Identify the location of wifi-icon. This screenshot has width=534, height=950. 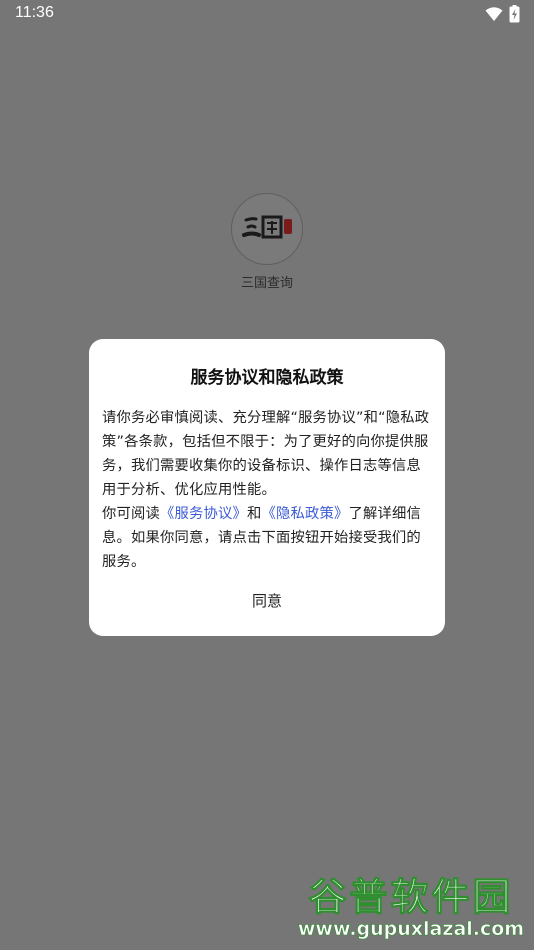
(494, 14).